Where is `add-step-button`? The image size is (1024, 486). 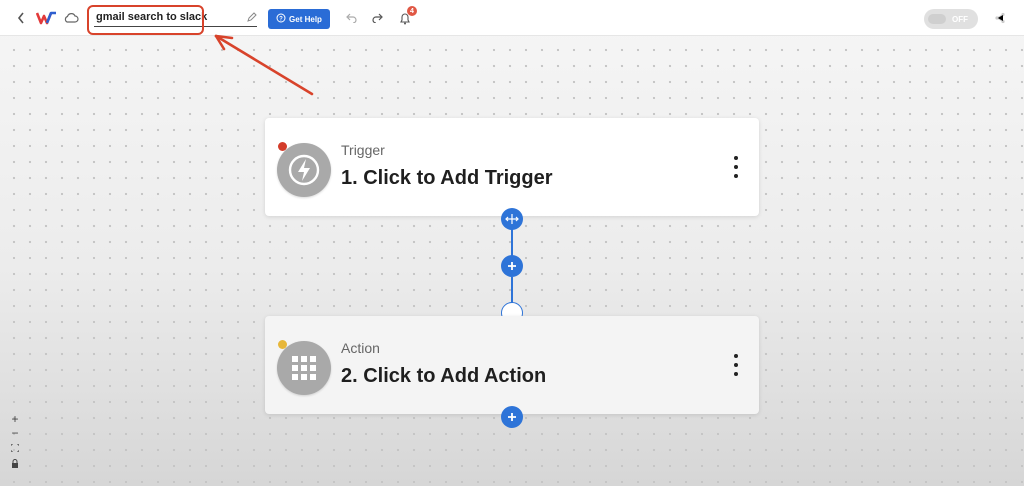 add-step-button is located at coordinates (512, 266).